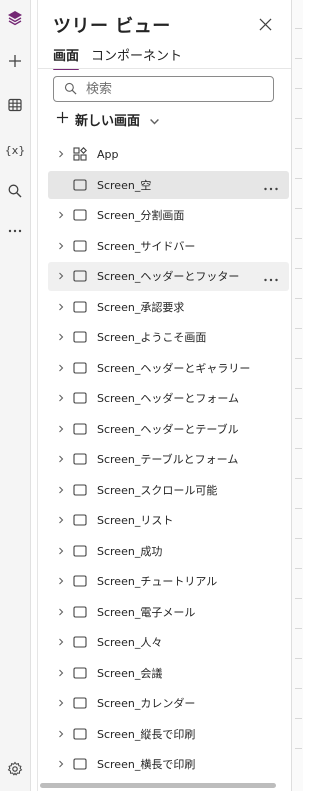 The image size is (320, 791). What do you see at coordinates (176, 89) in the screenshot?
I see `search-input` at bounding box center [176, 89].